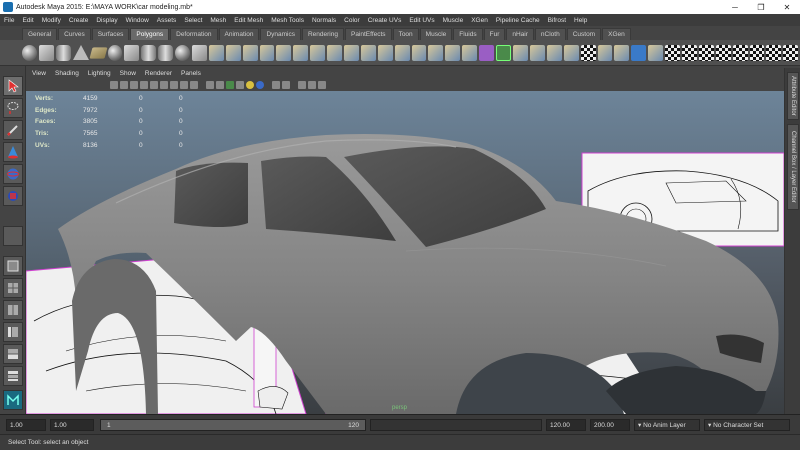  I want to click on graph-layout-button, so click(13, 354).